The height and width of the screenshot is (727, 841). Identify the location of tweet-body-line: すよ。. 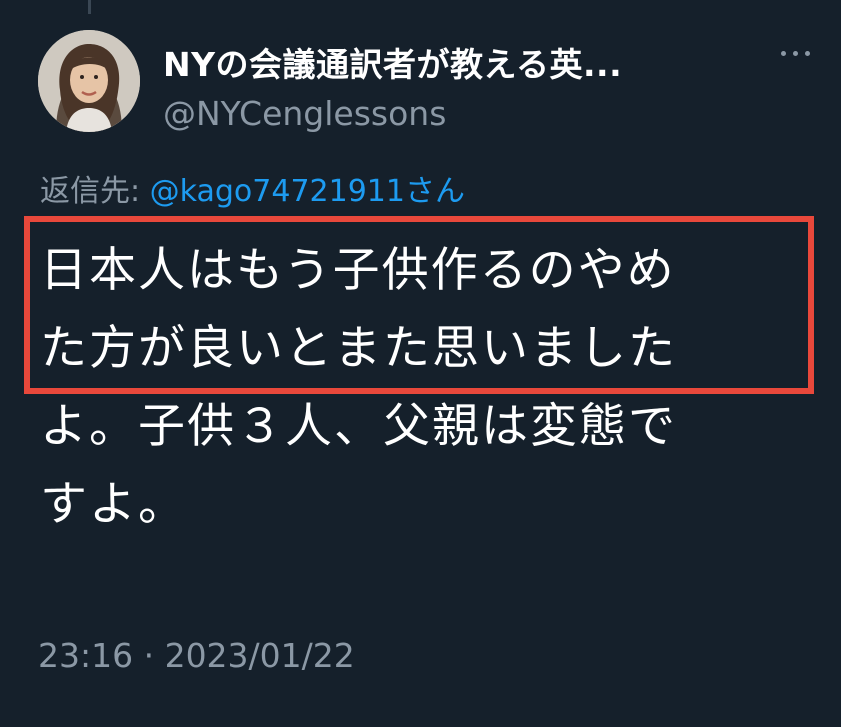
(113, 504).